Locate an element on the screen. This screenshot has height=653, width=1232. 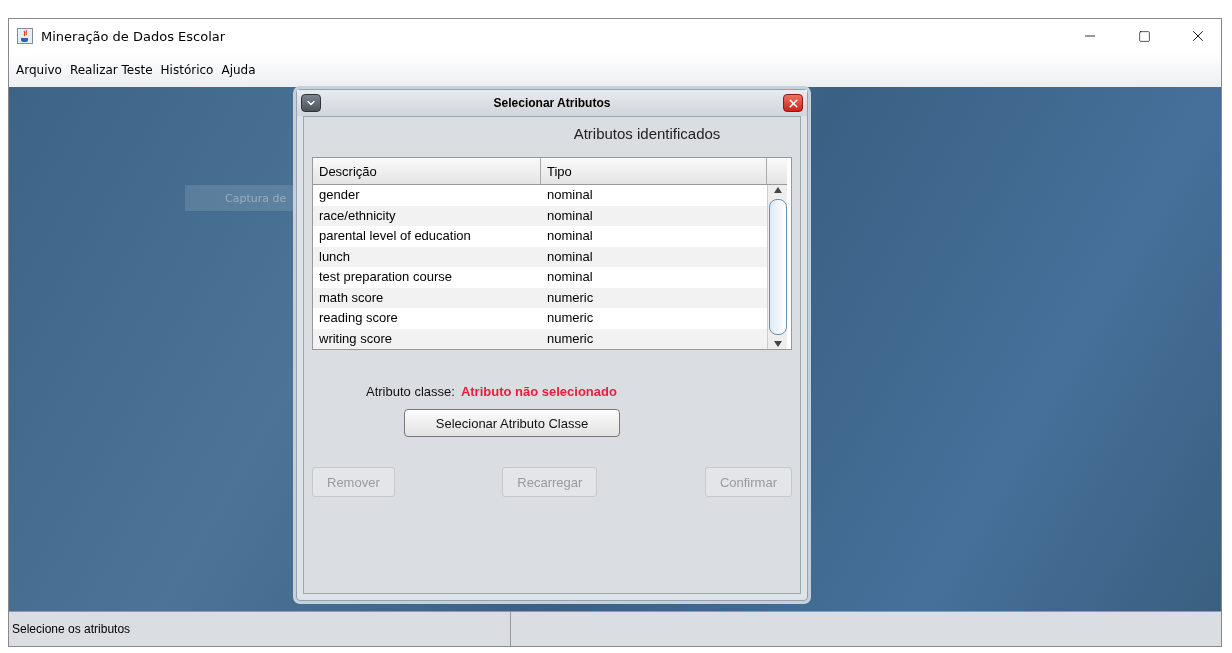
scrollbar-thumb is located at coordinates (777, 267).